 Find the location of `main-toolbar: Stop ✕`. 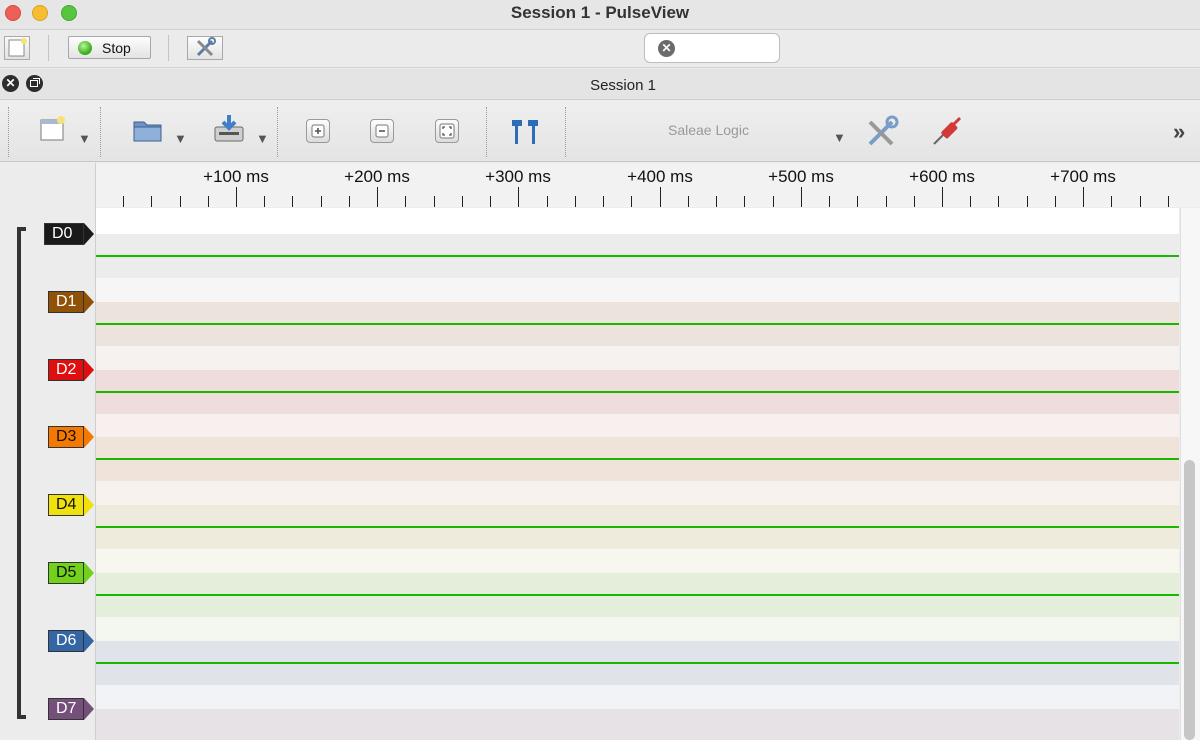

main-toolbar: Stop ✕ is located at coordinates (600, 49).